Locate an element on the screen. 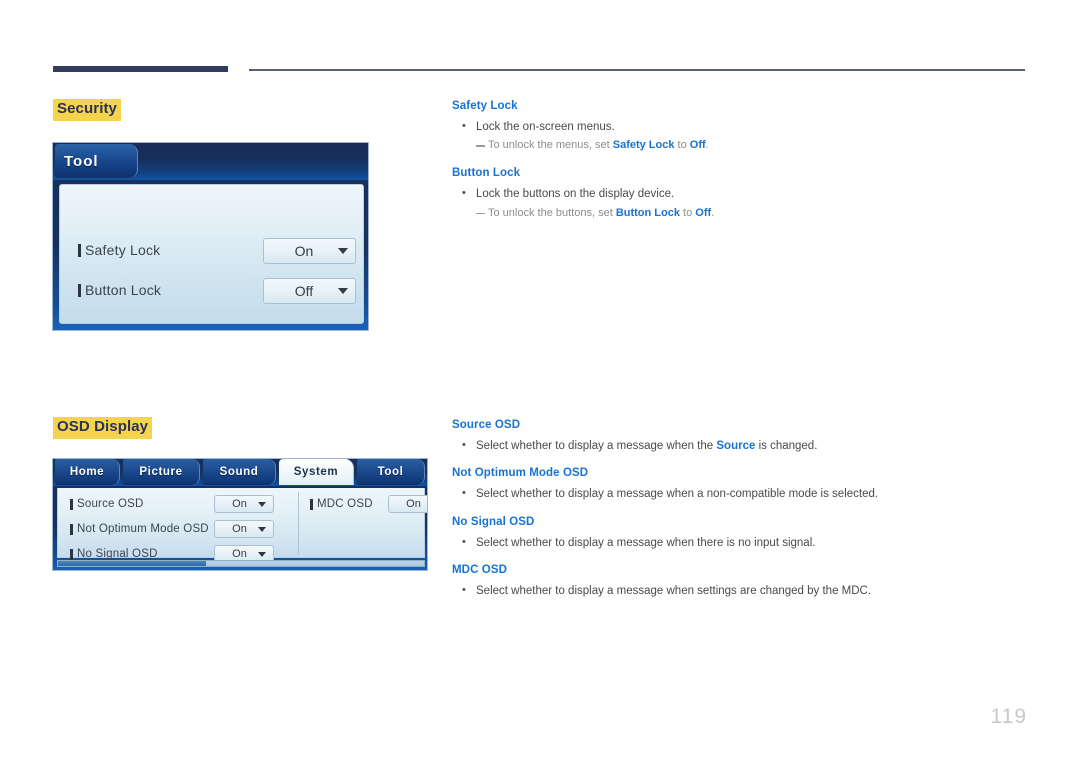 The image size is (1080, 763). osd-label-safety-lock: Safety Lock is located at coordinates (119, 250).